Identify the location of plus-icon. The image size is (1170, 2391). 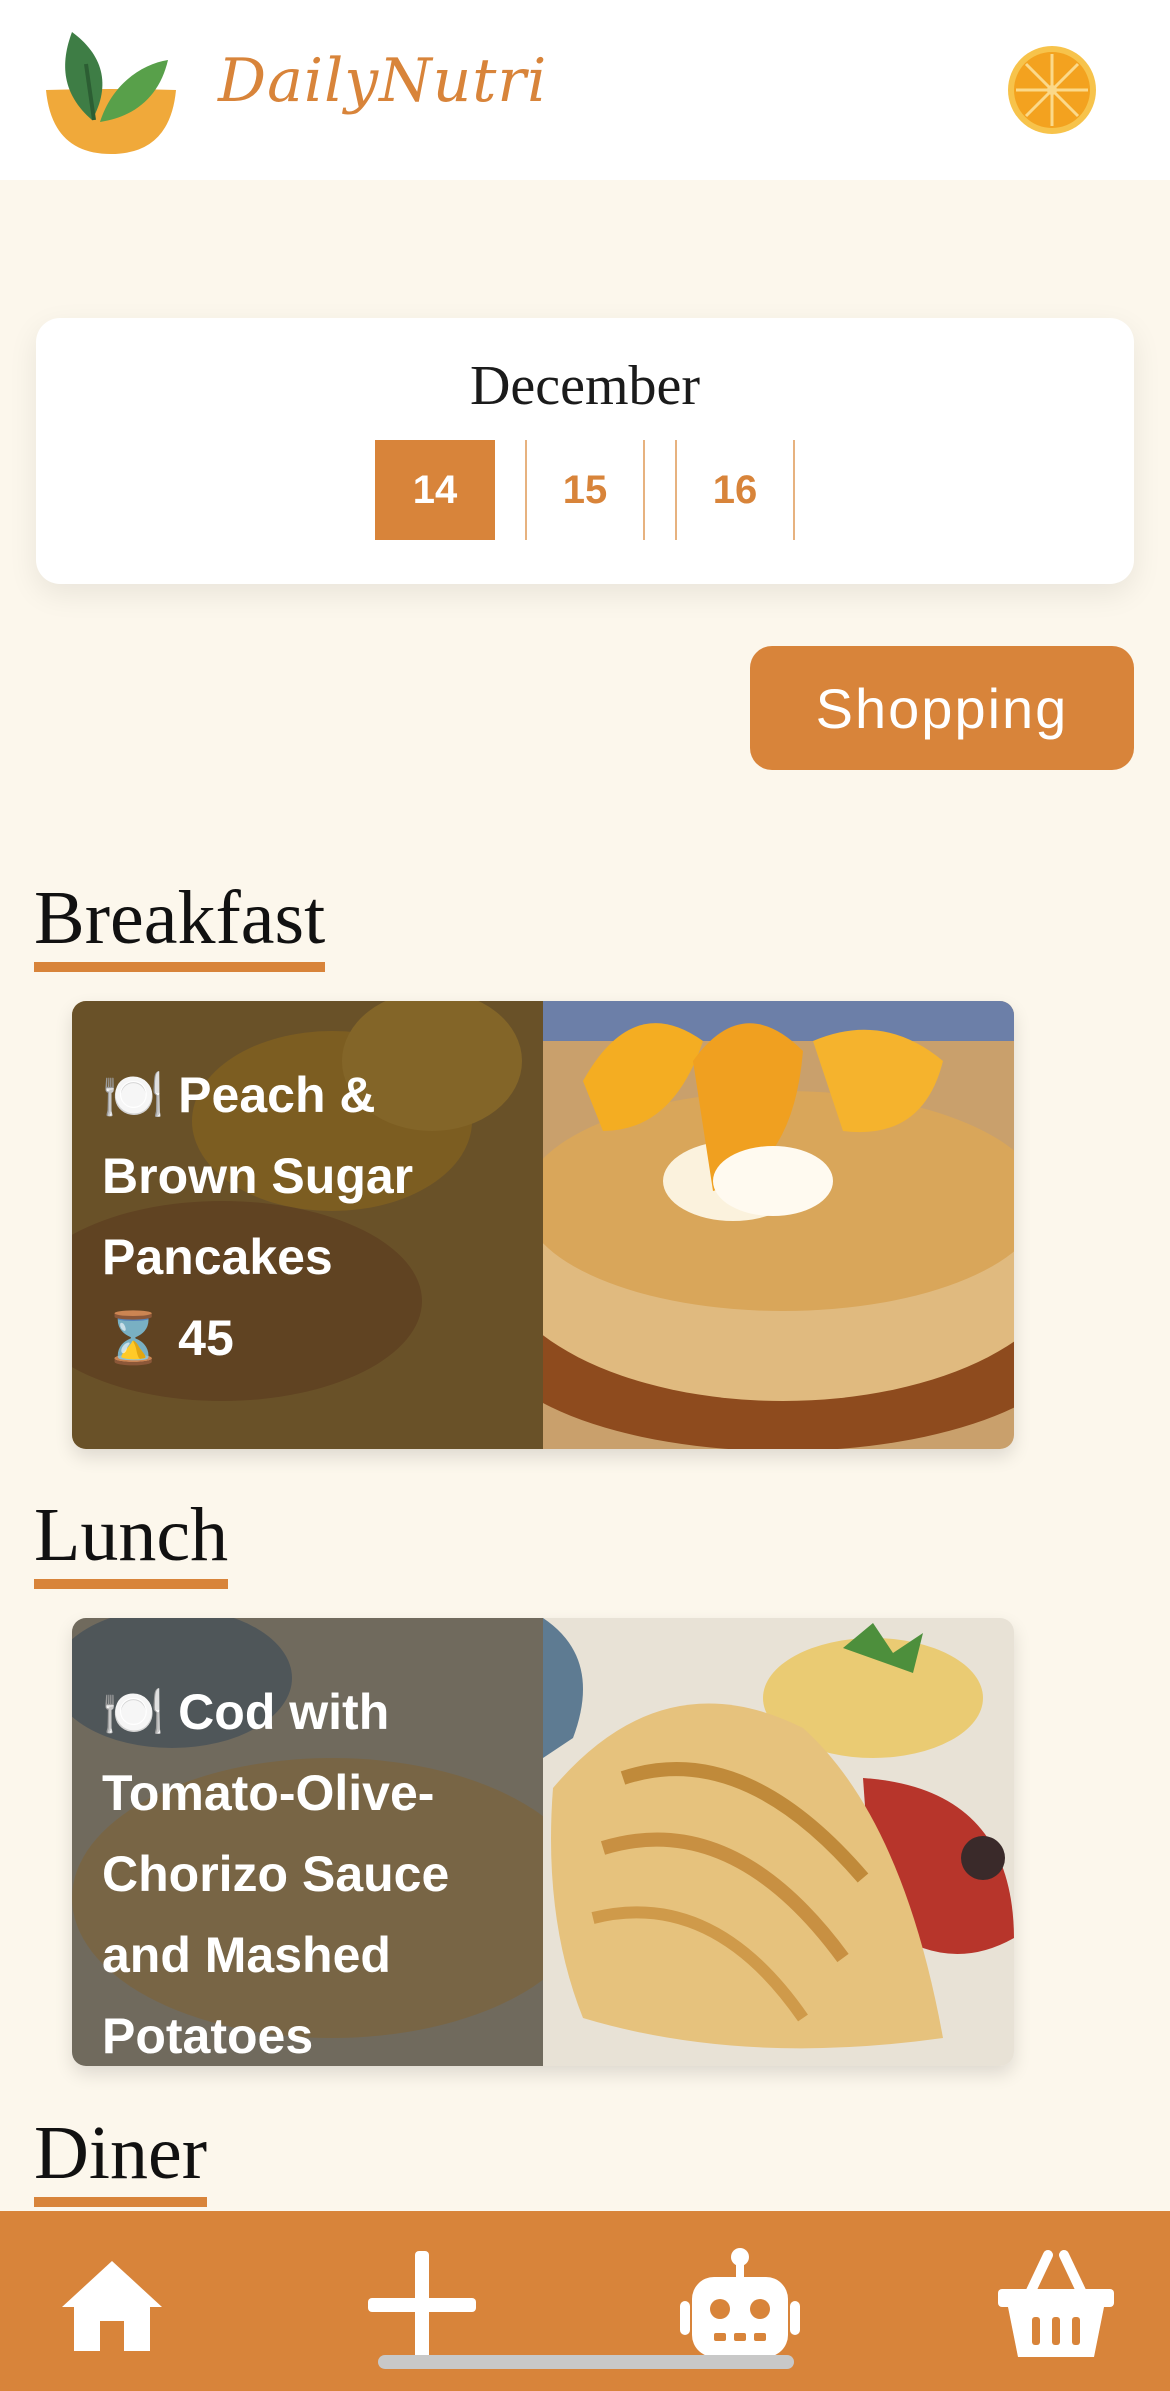
(422, 2305).